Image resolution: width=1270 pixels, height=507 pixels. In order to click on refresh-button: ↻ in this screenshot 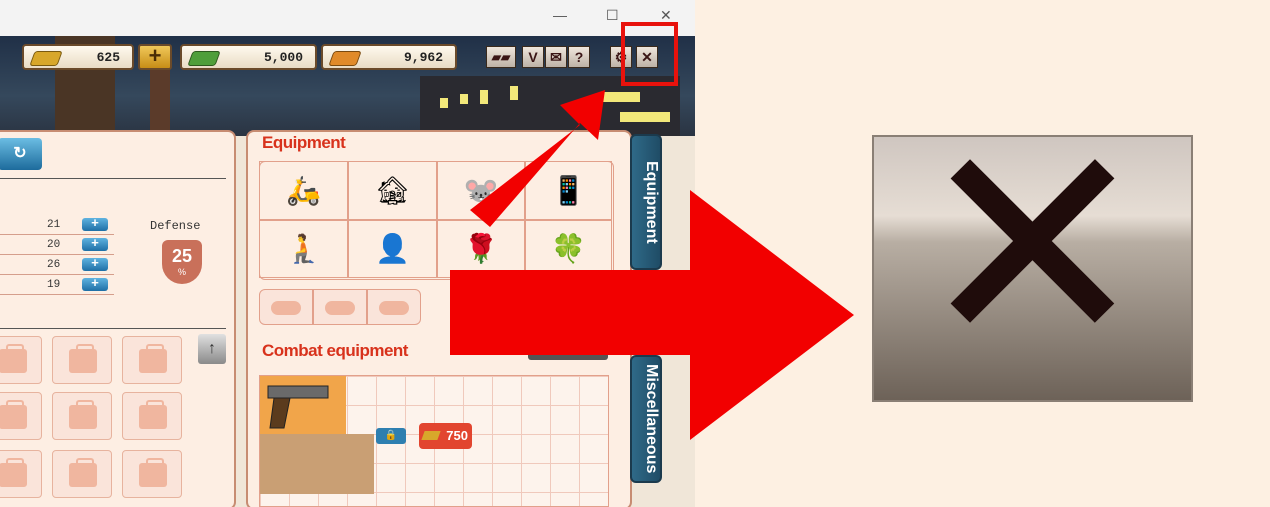, I will do `click(21, 154)`.